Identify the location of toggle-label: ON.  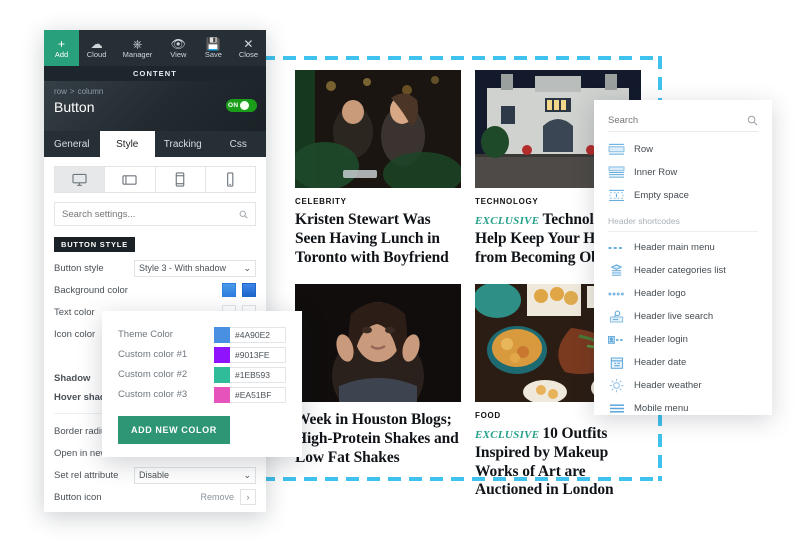
(233, 105).